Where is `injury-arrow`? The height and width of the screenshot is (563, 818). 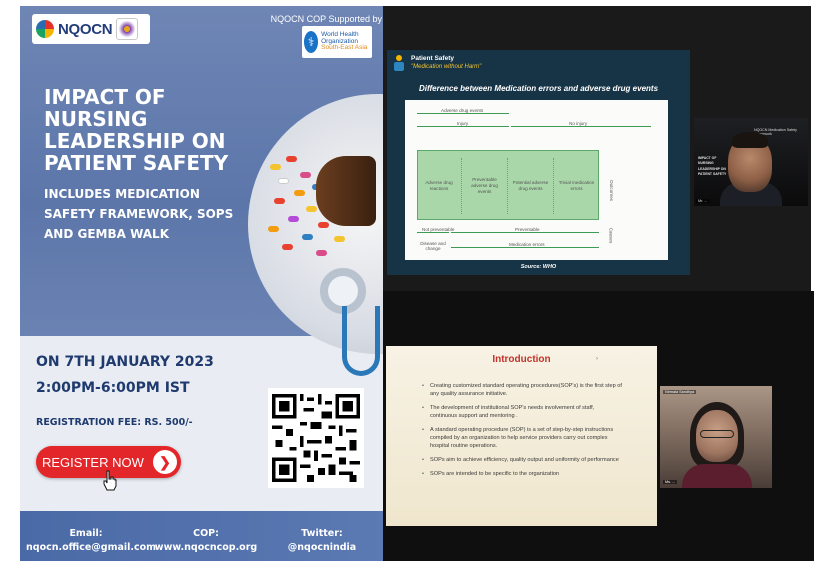 injury-arrow is located at coordinates (463, 126).